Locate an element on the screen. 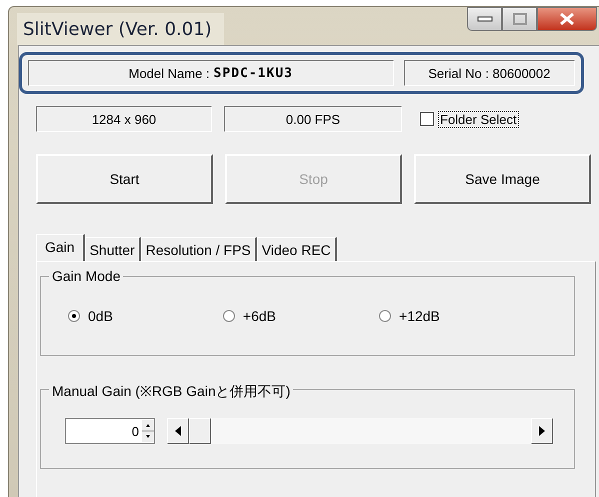 The image size is (599, 497). maximize-button is located at coordinates (519, 19).